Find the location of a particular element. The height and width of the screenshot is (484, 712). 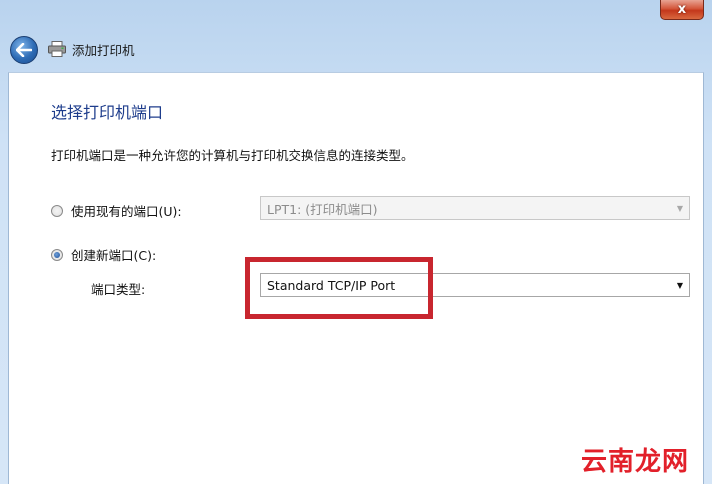

port-type-label: 端口类型: is located at coordinates (118, 289).